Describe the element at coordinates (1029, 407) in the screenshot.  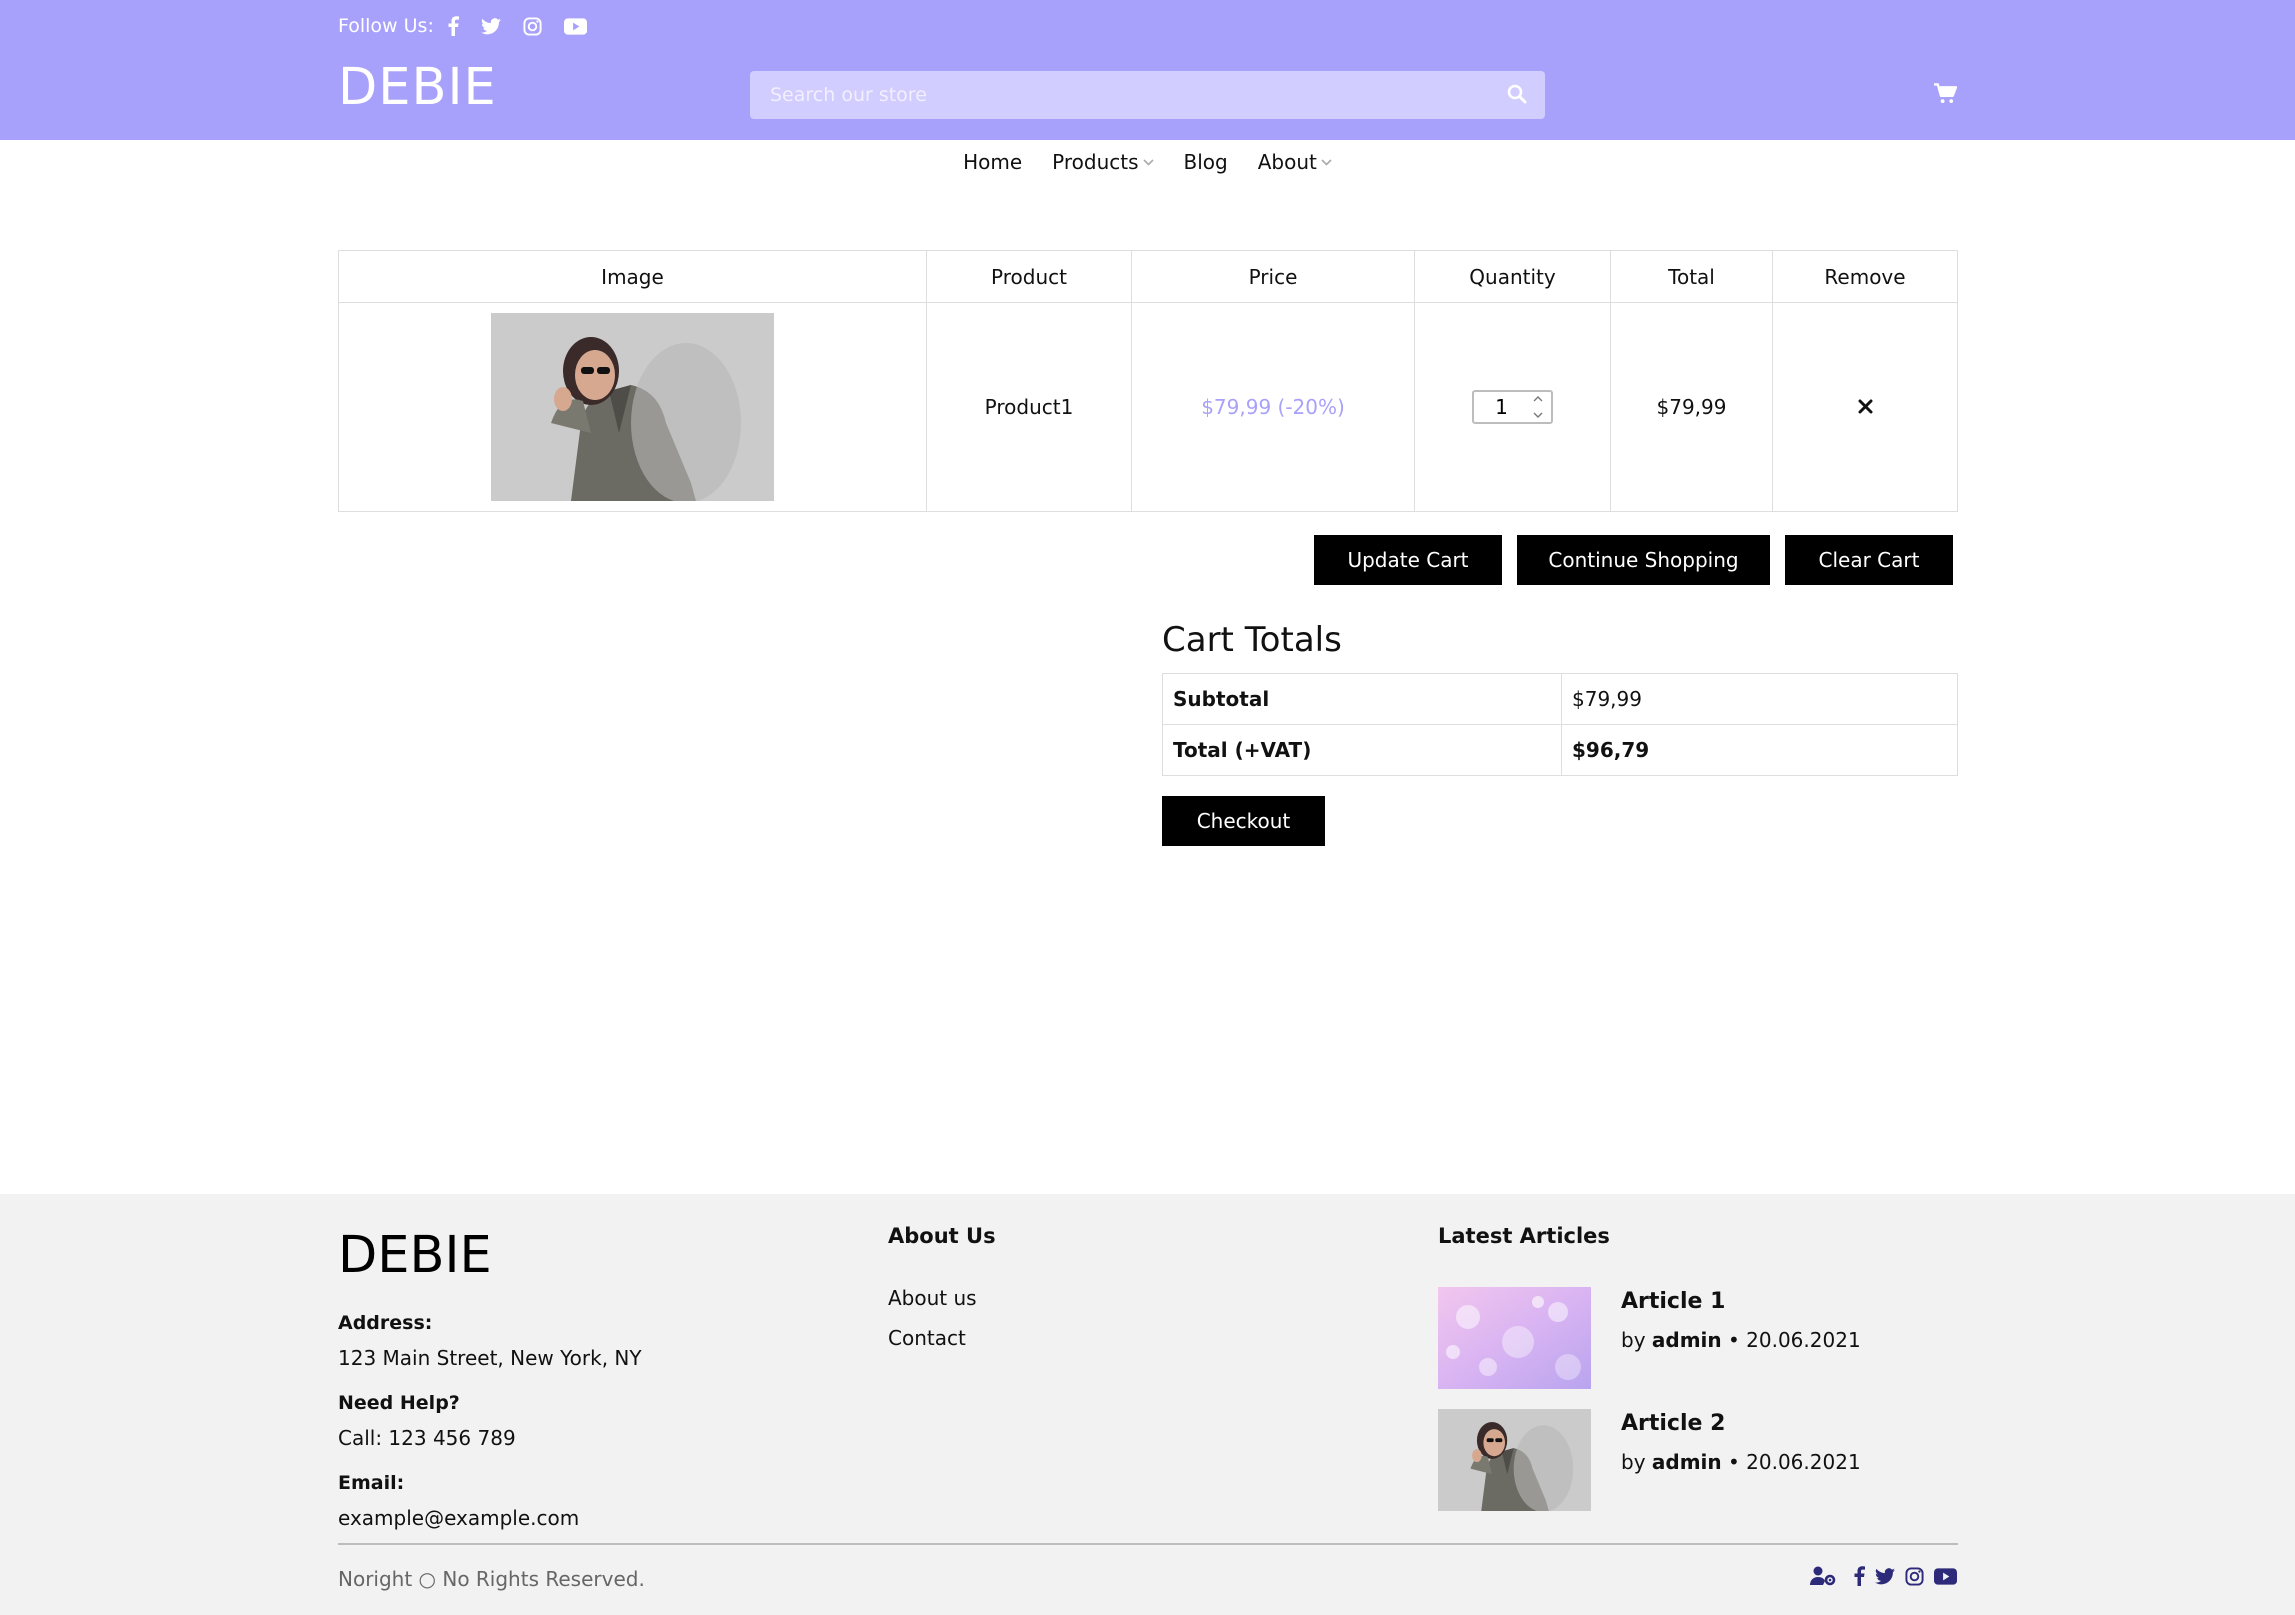
I see `cart-product-name: Product1` at that location.